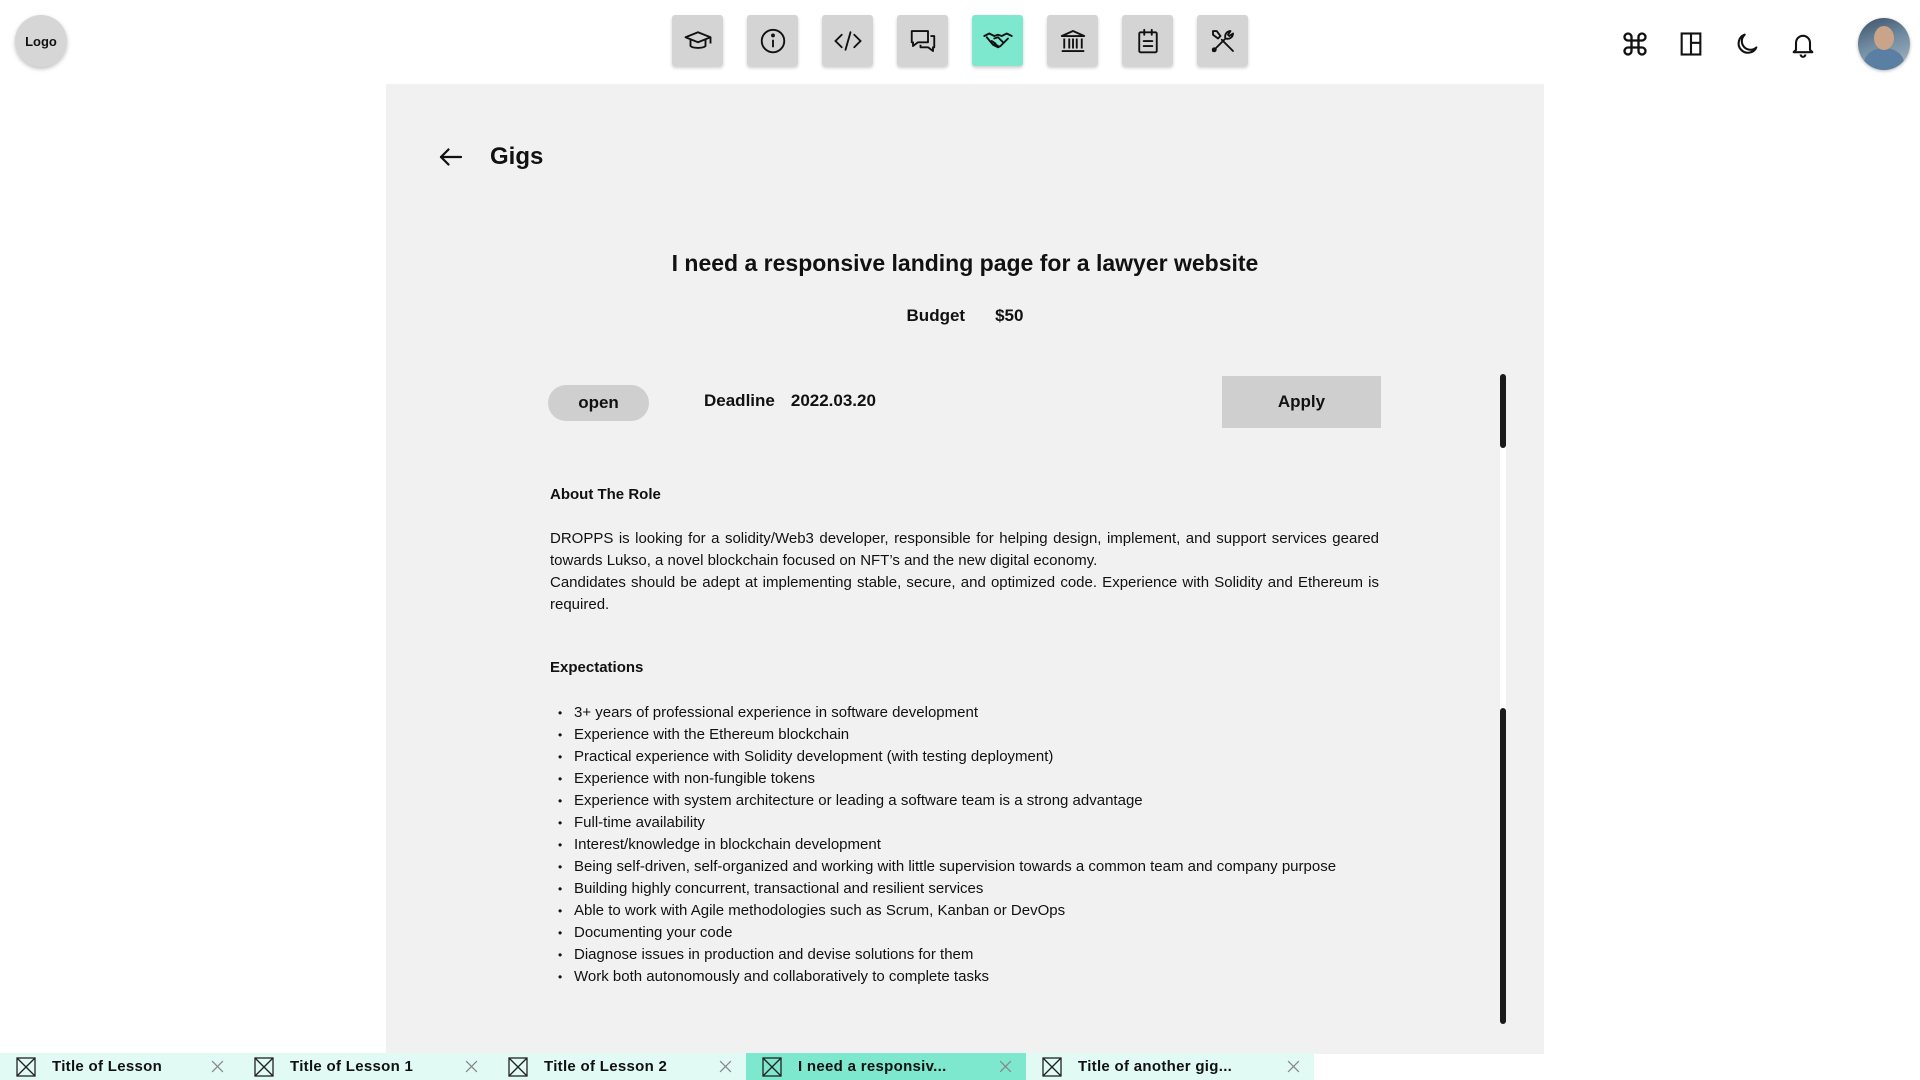 Image resolution: width=1920 pixels, height=1080 pixels. I want to click on list-item: Experience with non-fungible tokens, so click(964, 779).